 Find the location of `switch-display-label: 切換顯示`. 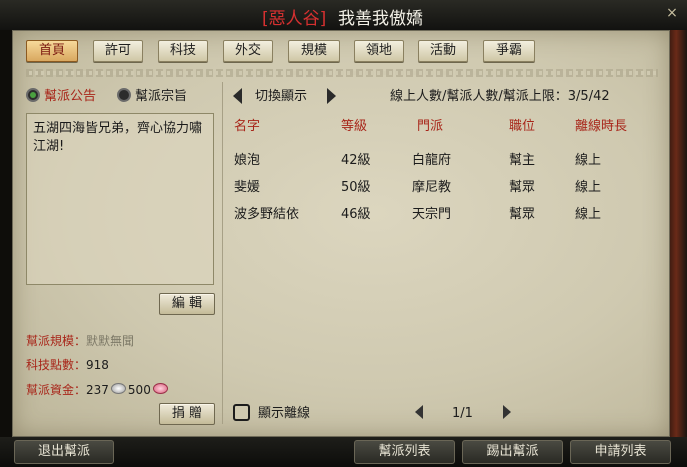

switch-display-label: 切換顯示 is located at coordinates (281, 96).